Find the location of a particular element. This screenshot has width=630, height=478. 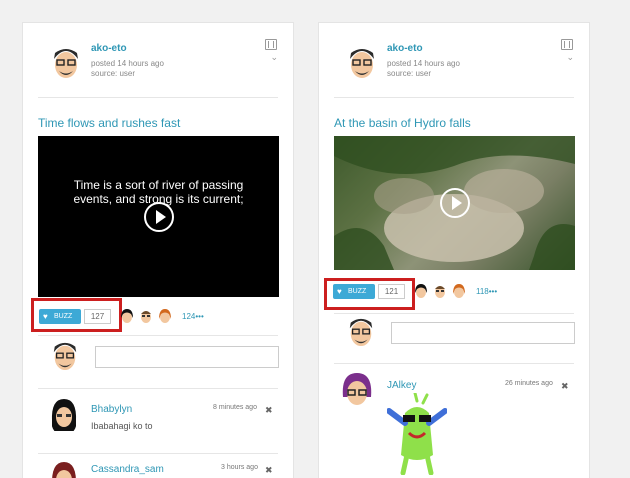

comment-author: JAlkey is located at coordinates (401, 385).